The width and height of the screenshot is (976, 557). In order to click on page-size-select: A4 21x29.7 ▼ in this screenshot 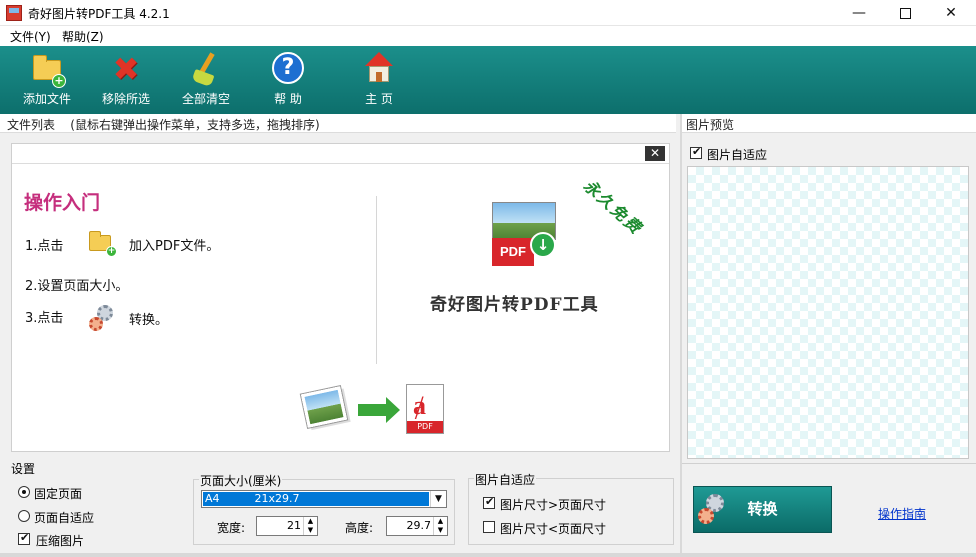, I will do `click(324, 499)`.